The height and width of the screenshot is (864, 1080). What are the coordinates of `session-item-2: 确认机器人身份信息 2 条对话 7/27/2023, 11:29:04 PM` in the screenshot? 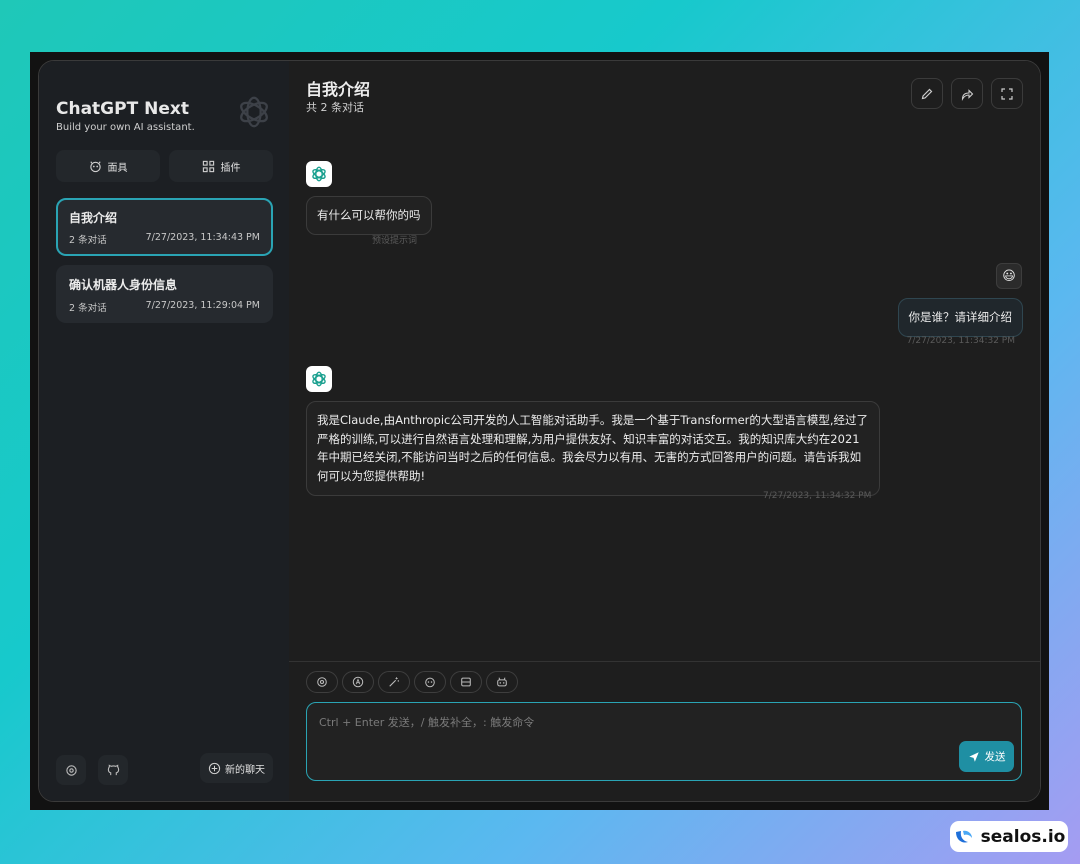 It's located at (164, 294).